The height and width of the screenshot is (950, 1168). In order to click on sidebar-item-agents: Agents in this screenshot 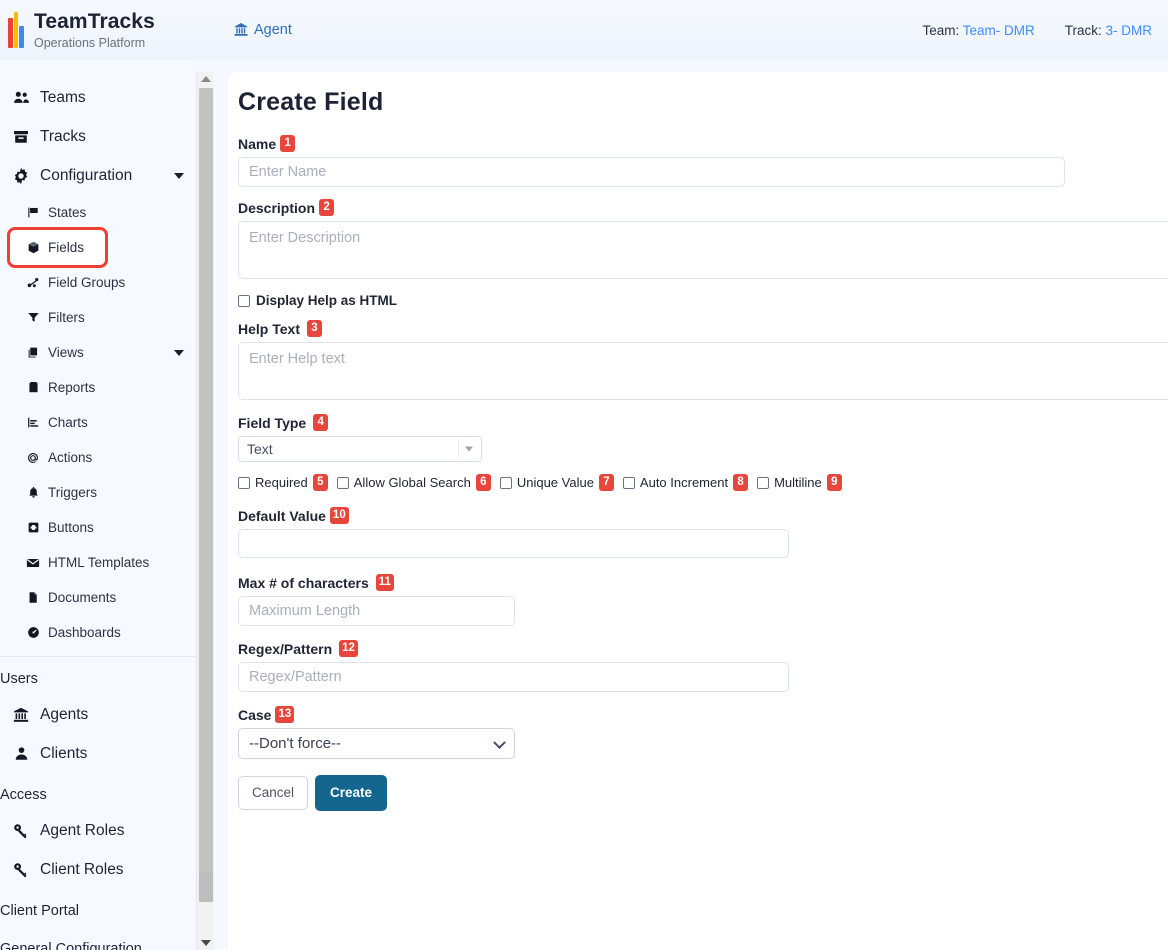, I will do `click(98, 714)`.